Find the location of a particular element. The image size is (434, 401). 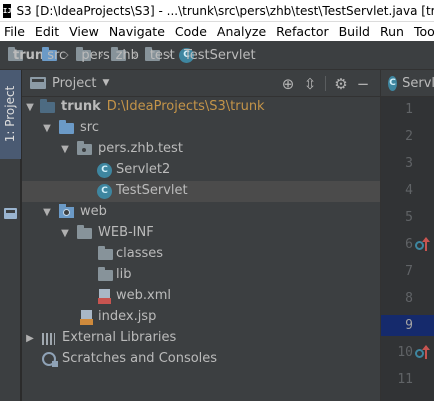

line-number: 1 is located at coordinates (409, 109).